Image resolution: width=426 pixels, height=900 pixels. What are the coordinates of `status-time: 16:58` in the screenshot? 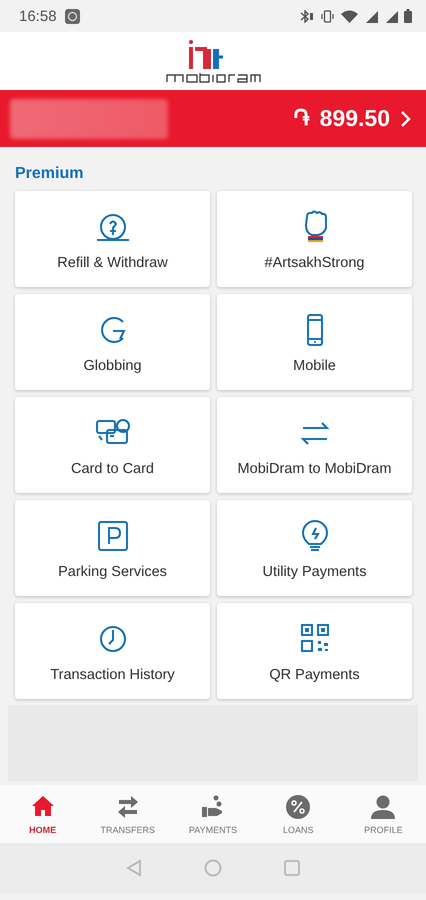 It's located at (38, 16).